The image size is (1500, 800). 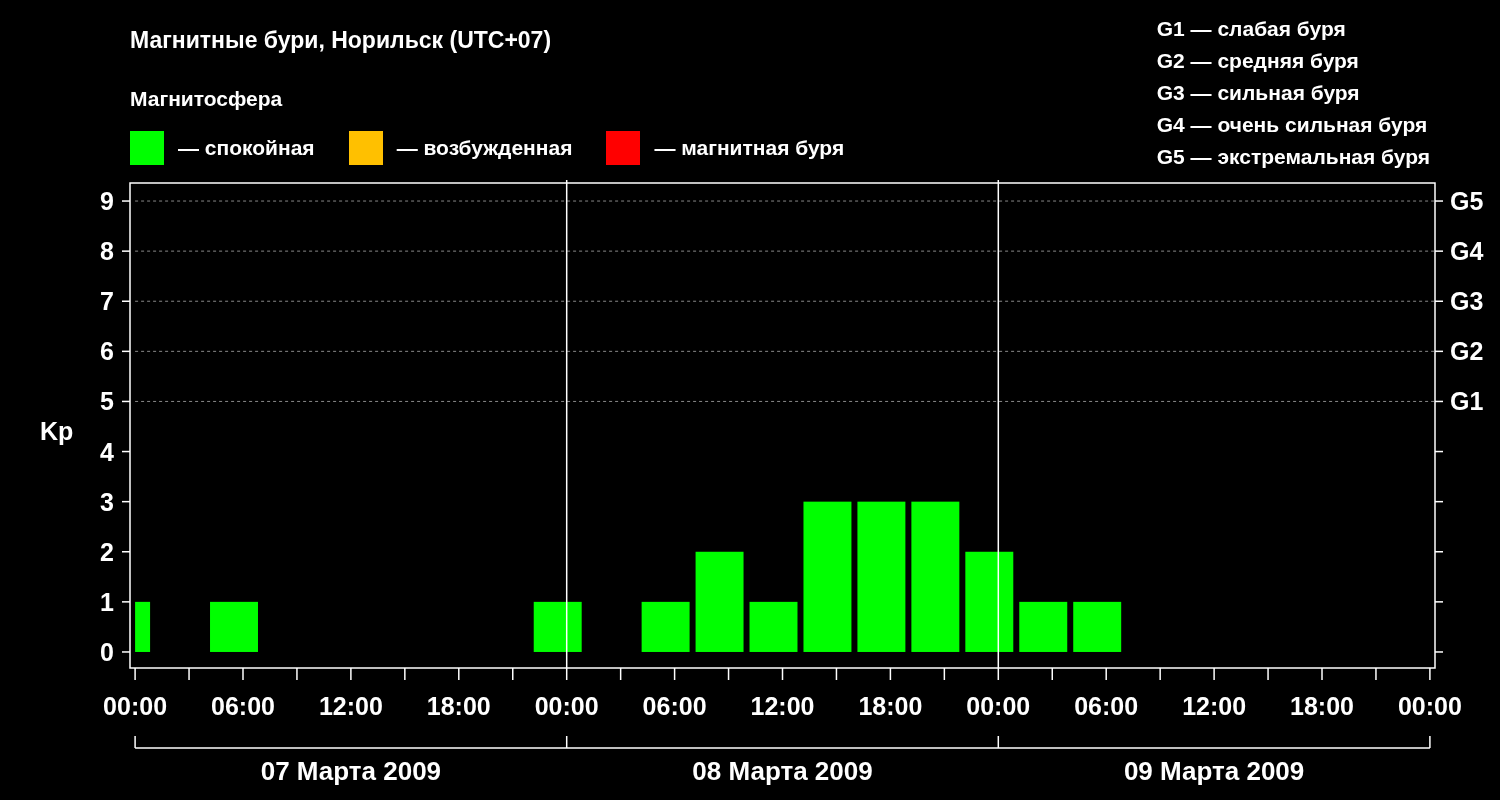 What do you see at coordinates (107, 351) in the screenshot?
I see `axis-tick-label: 6` at bounding box center [107, 351].